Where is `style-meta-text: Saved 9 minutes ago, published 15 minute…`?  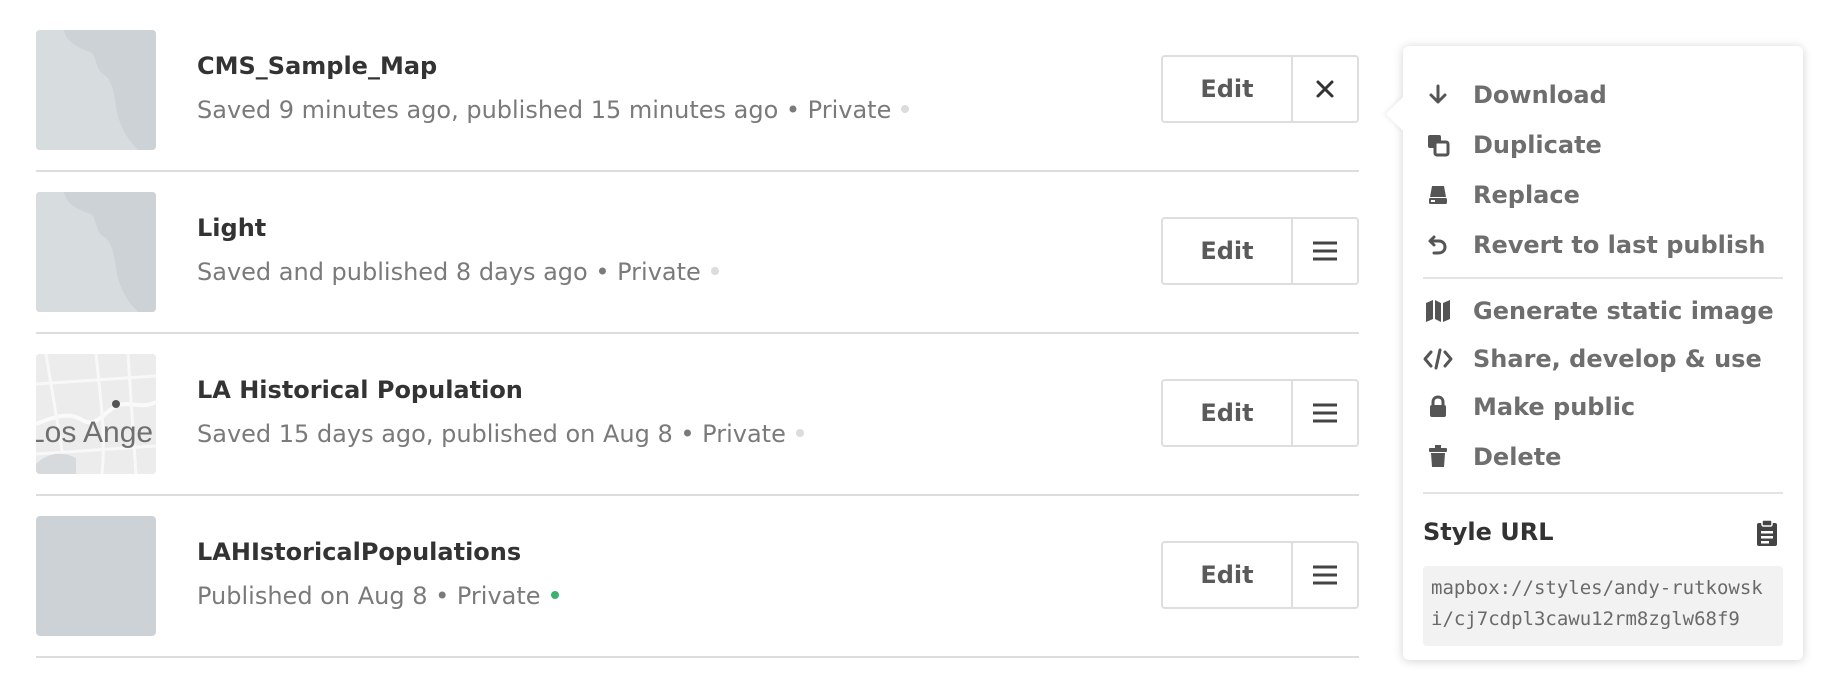
style-meta-text: Saved 9 minutes ago, published 15 minute… is located at coordinates (544, 110).